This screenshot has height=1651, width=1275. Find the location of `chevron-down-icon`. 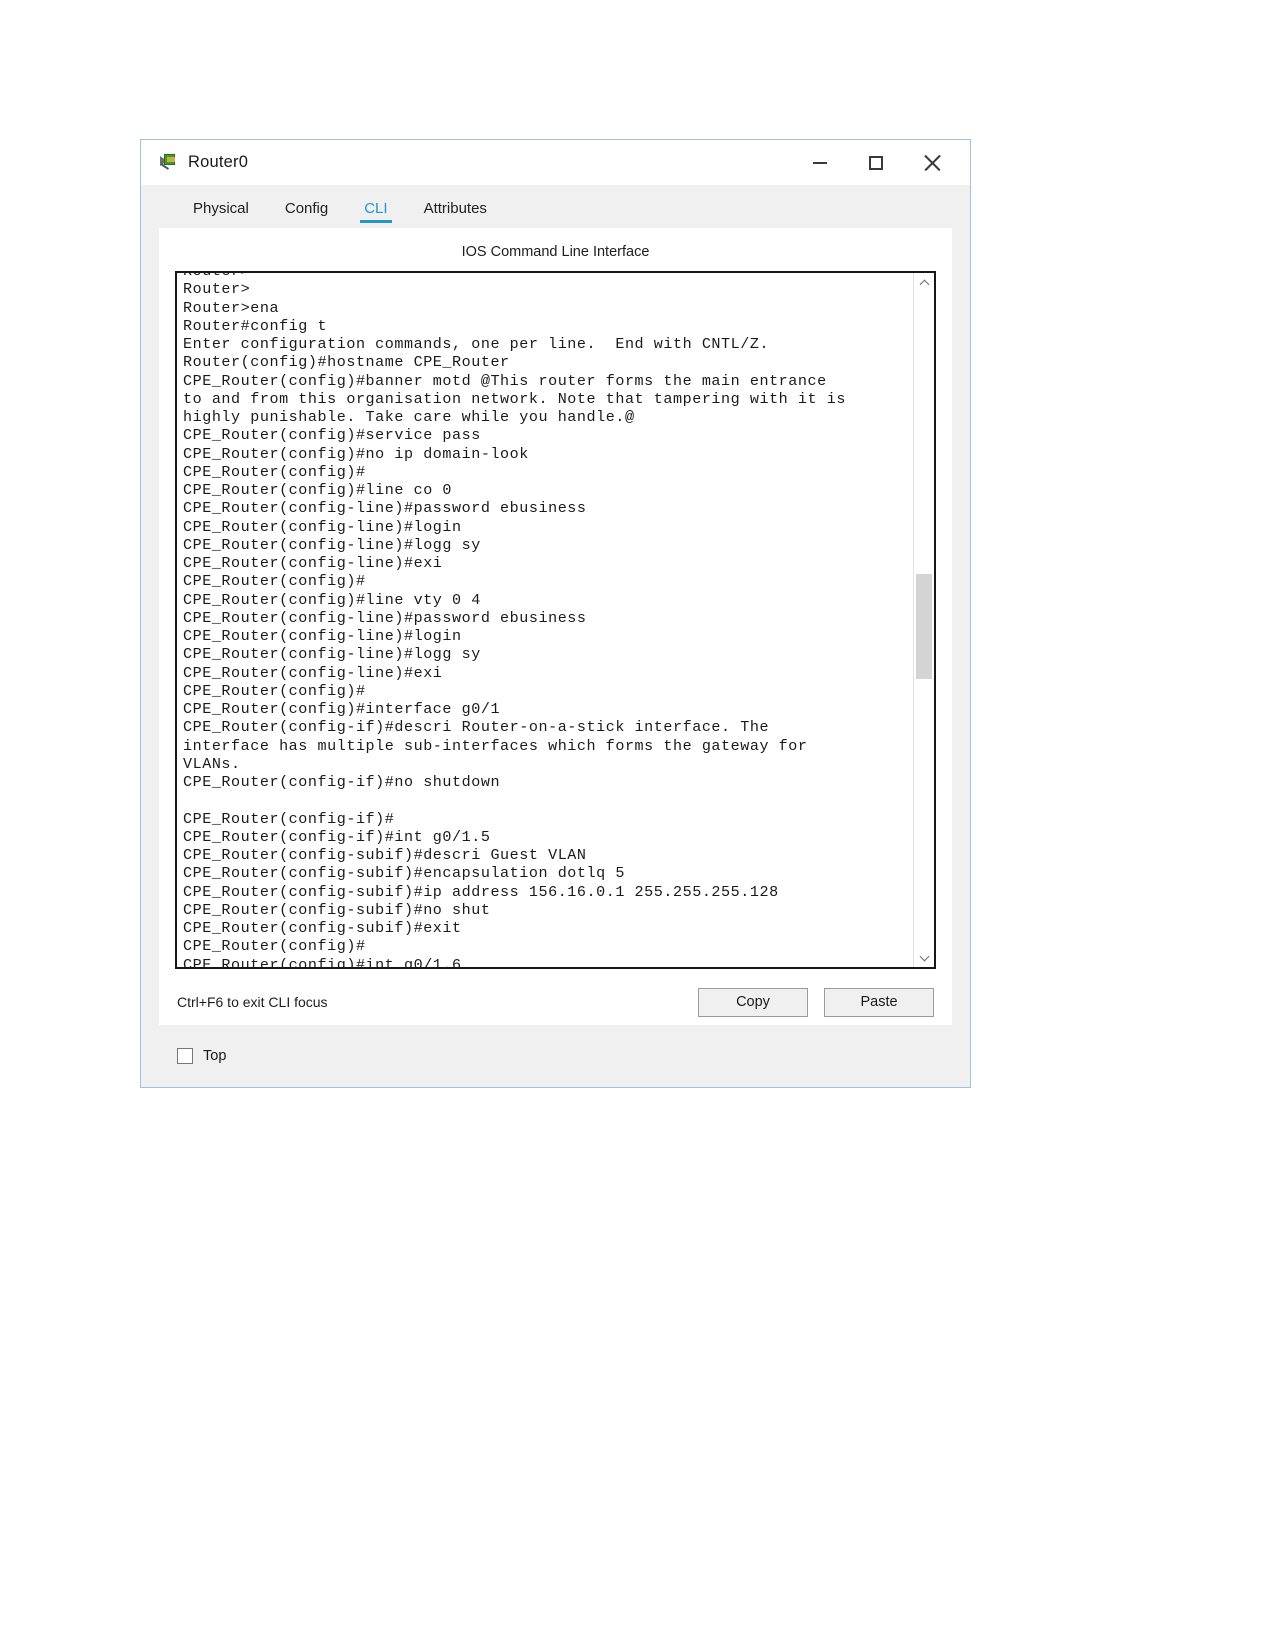

chevron-down-icon is located at coordinates (924, 956).